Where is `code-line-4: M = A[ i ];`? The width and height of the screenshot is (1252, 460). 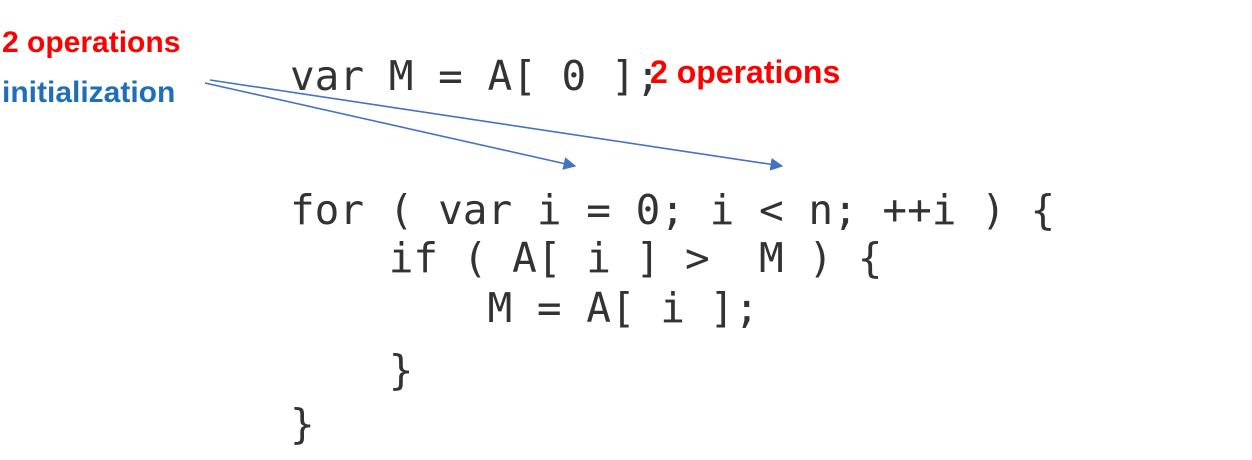 code-line-4: M = A[ i ]; is located at coordinates (524, 308).